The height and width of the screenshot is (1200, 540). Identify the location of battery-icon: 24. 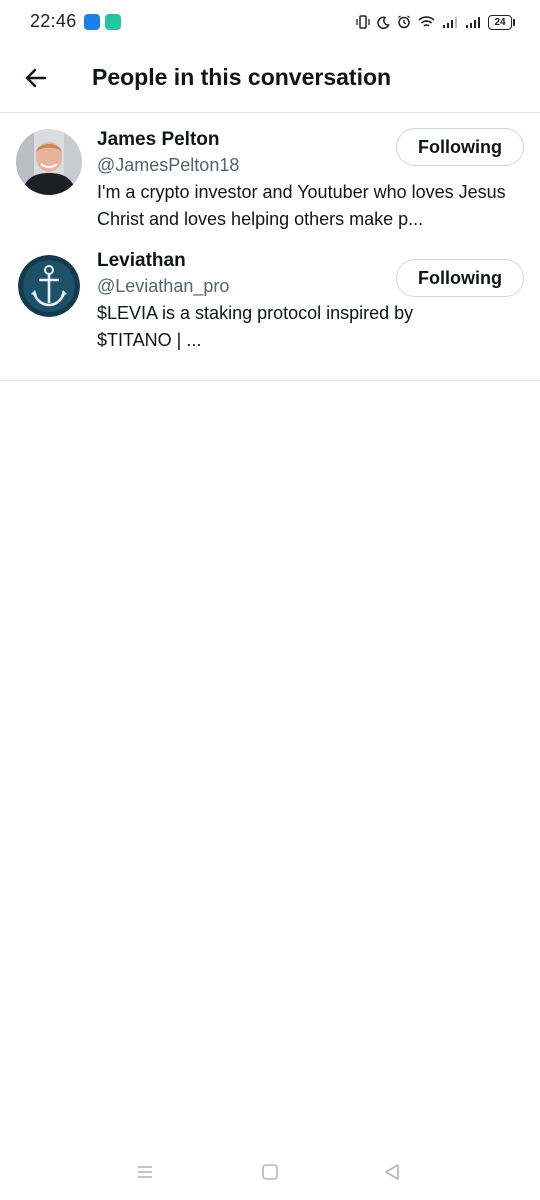
(501, 22).